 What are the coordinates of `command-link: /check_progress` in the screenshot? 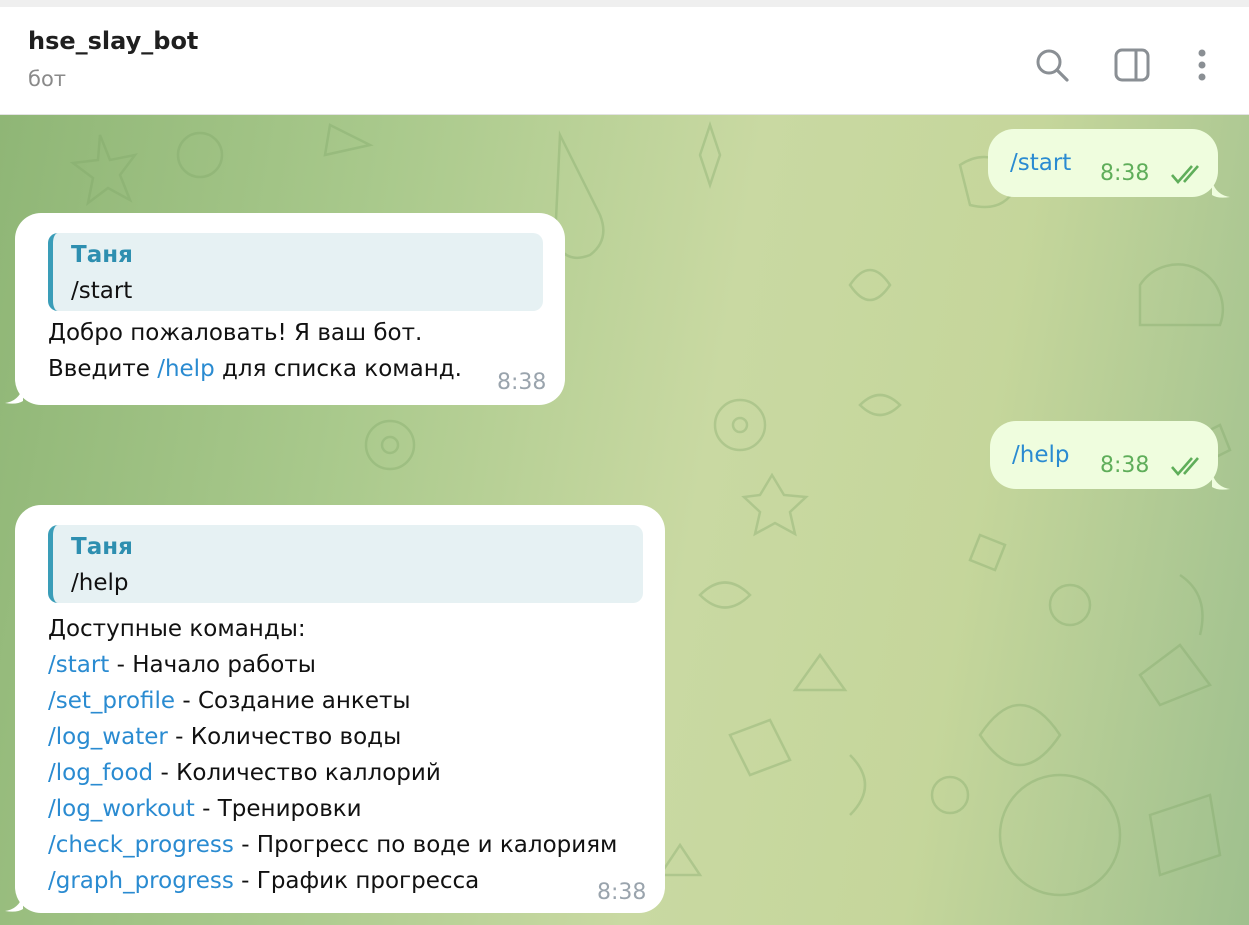 It's located at (141, 845).